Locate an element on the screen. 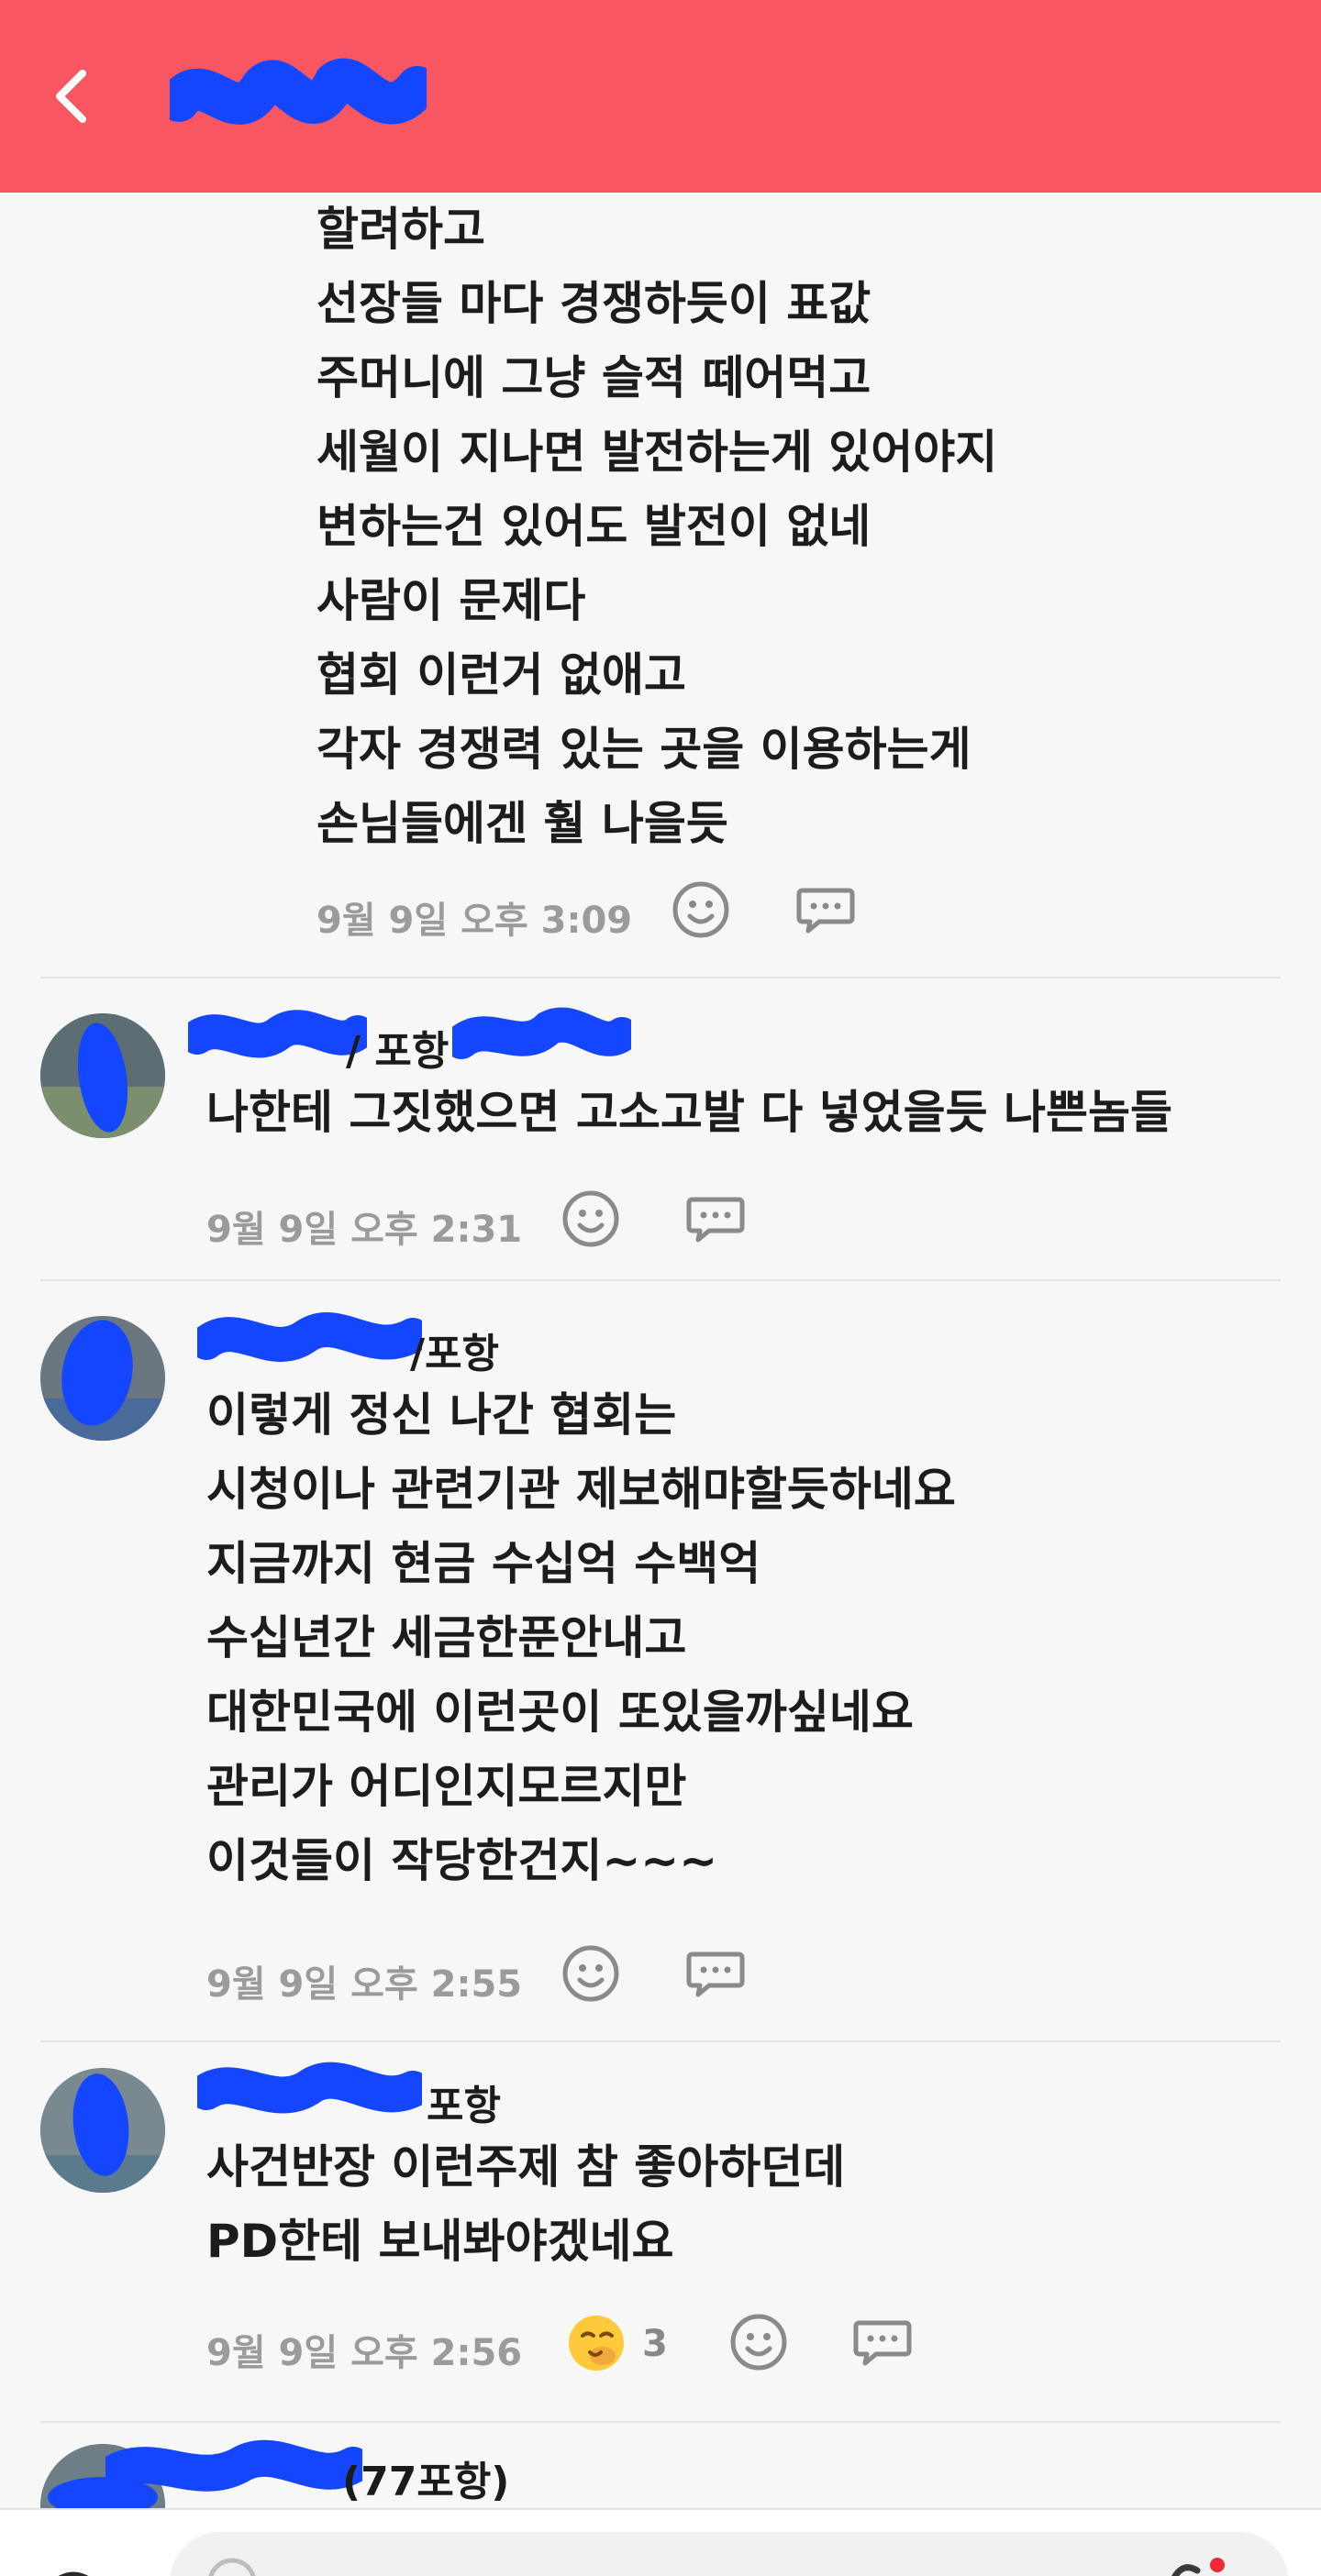  author-row: / 포항 is located at coordinates (426, 1041).